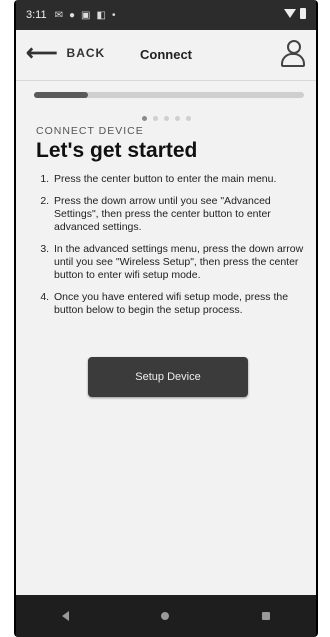 The image size is (330, 637). Describe the element at coordinates (117, 150) in the screenshot. I see `section-heading: Let's get started` at that location.